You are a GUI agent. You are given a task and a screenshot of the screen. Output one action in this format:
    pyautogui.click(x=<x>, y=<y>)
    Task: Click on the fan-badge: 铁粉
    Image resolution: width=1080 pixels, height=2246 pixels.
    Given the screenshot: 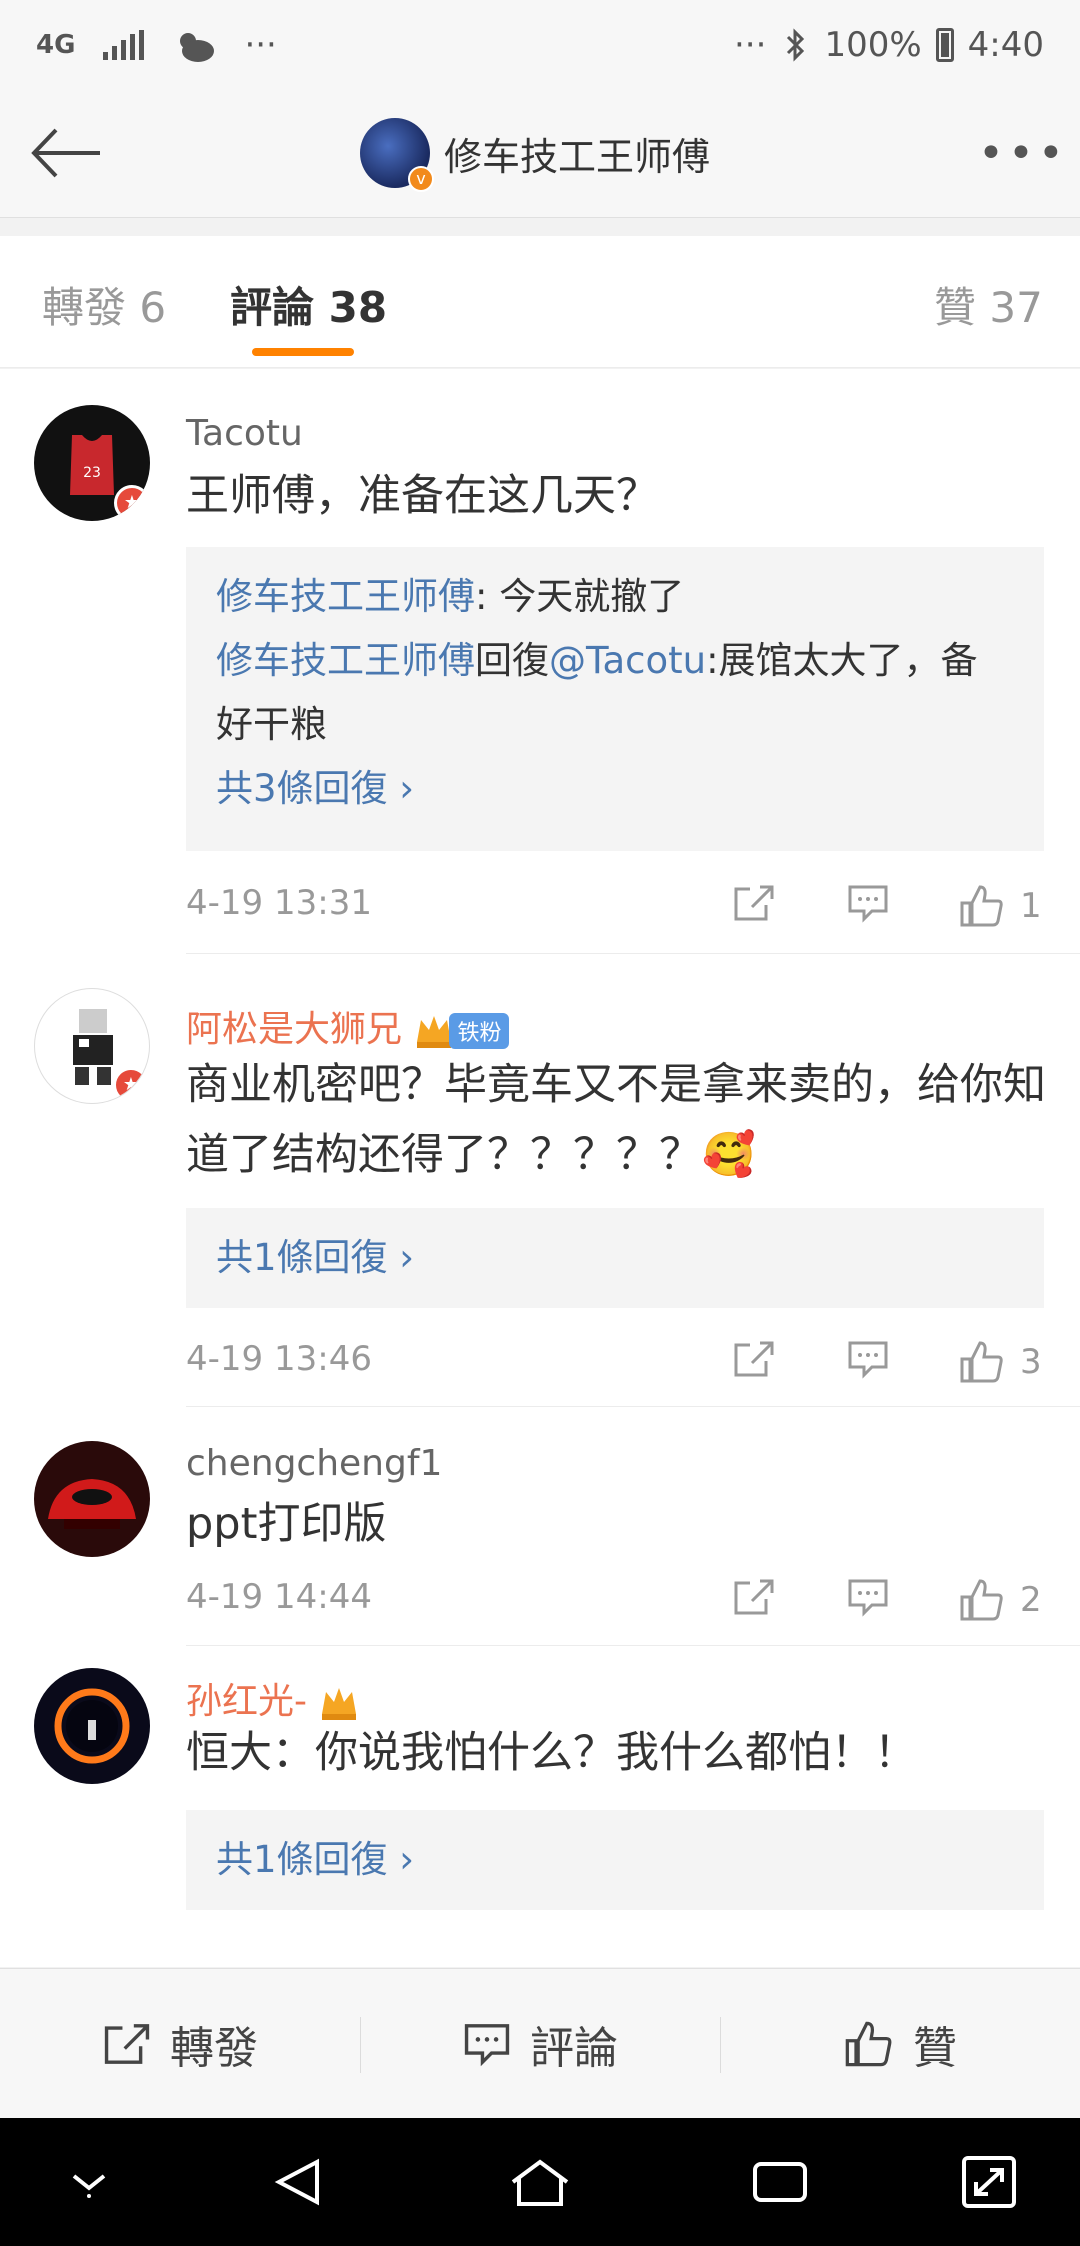 What is the action you would take?
    pyautogui.click(x=479, y=1031)
    